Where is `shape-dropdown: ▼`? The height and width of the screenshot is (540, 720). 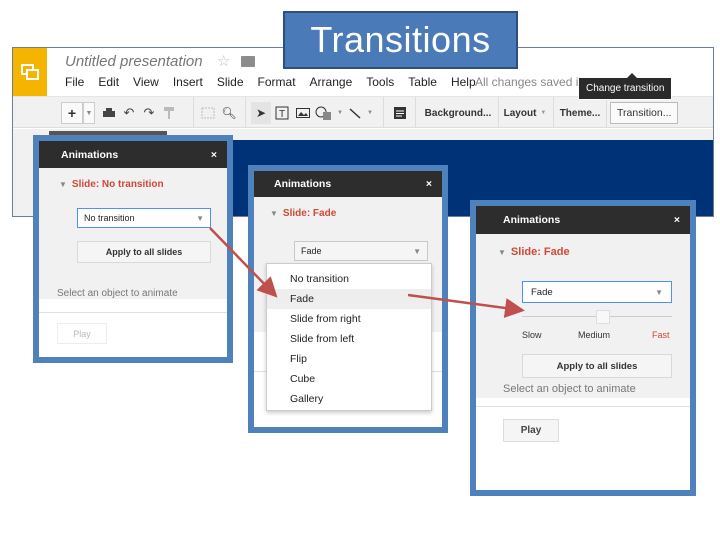 shape-dropdown: ▼ is located at coordinates (340, 113).